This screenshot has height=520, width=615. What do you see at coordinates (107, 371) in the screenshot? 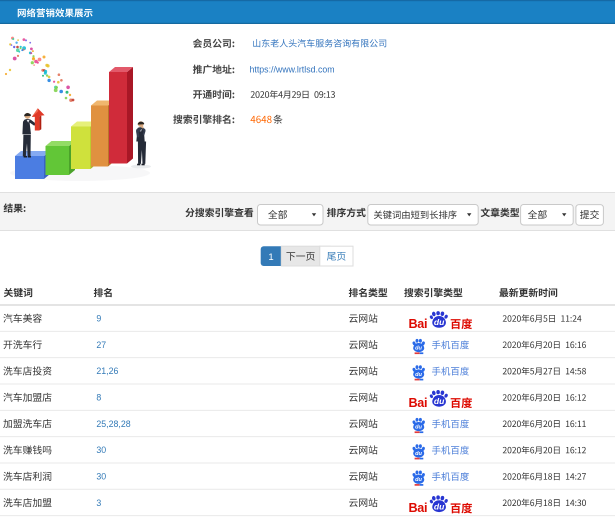
I see `svg-text: 21,26` at bounding box center [107, 371].